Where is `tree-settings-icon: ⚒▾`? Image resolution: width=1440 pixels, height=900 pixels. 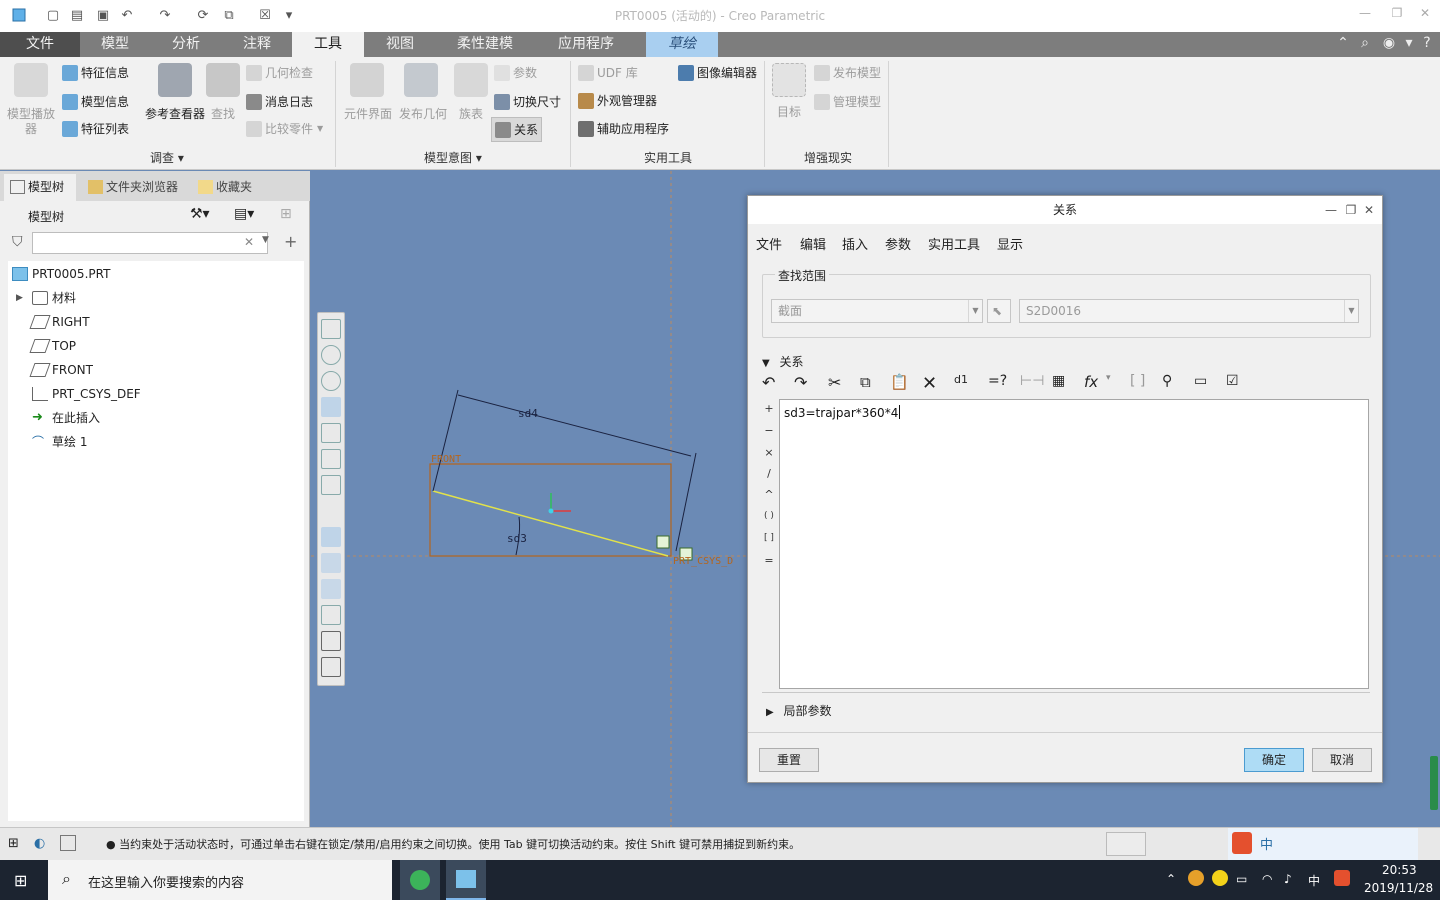 tree-settings-icon: ⚒▾ is located at coordinates (200, 214).